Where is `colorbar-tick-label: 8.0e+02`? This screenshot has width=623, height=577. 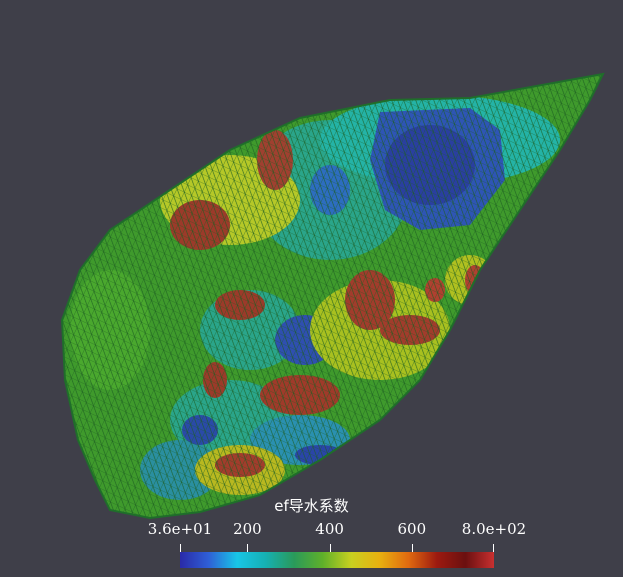
colorbar-tick-label: 8.0e+02 is located at coordinates (494, 529).